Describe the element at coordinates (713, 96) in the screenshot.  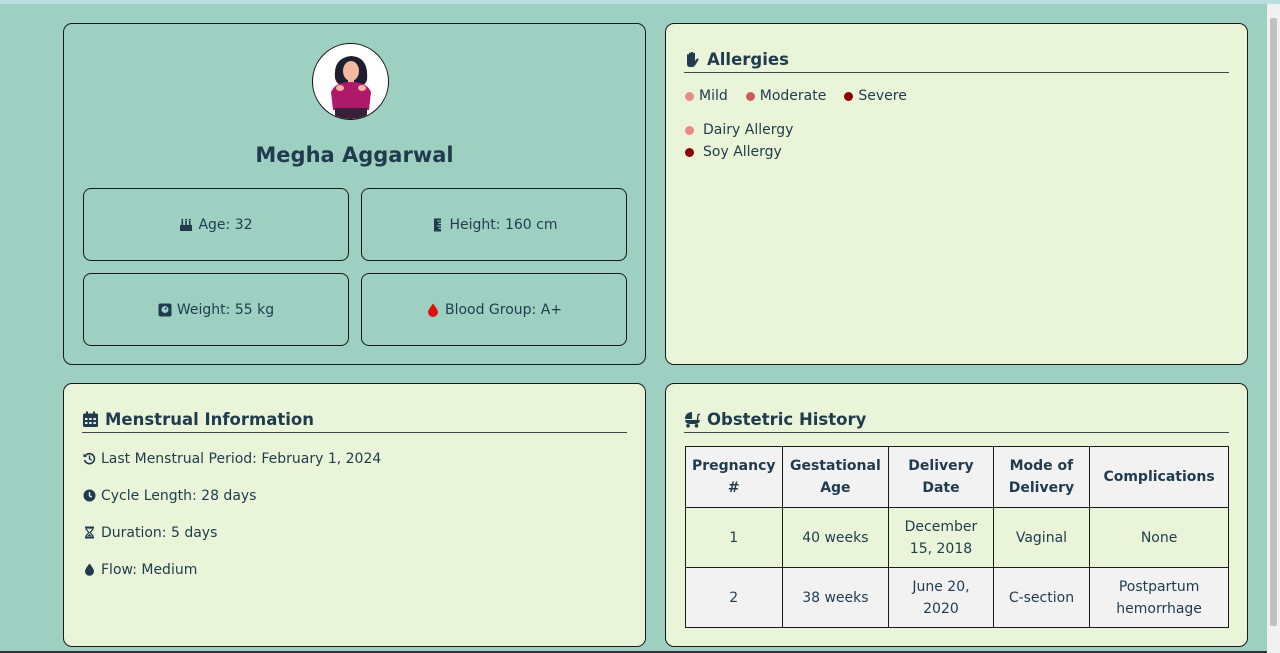
I see `legend-mild-label: Mild` at that location.